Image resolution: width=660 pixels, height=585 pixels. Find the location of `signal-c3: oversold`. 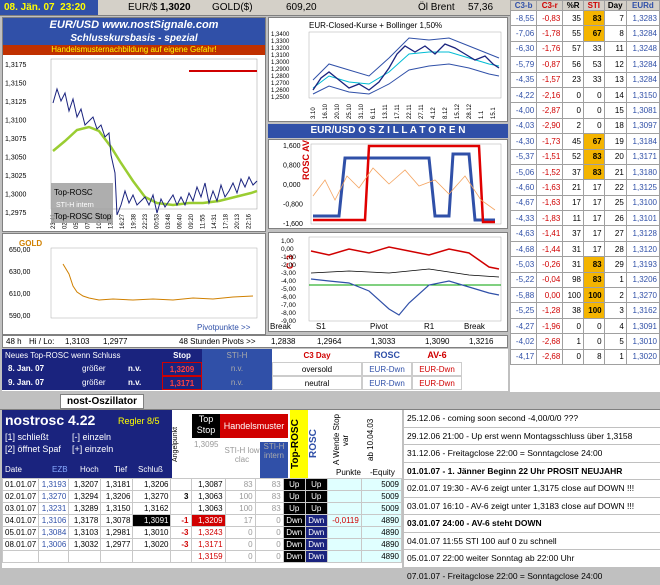

signal-c3: oversold is located at coordinates (317, 369).